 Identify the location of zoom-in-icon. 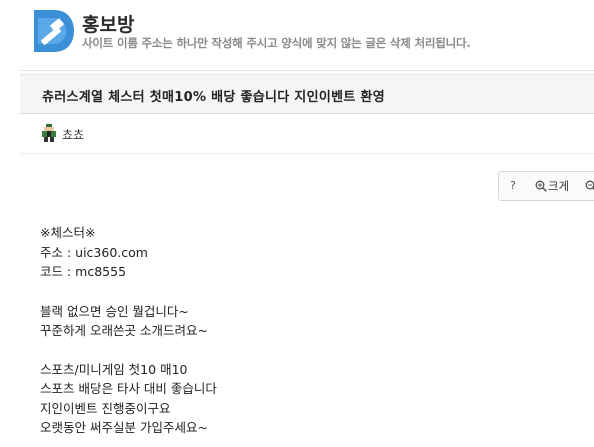
(541, 186).